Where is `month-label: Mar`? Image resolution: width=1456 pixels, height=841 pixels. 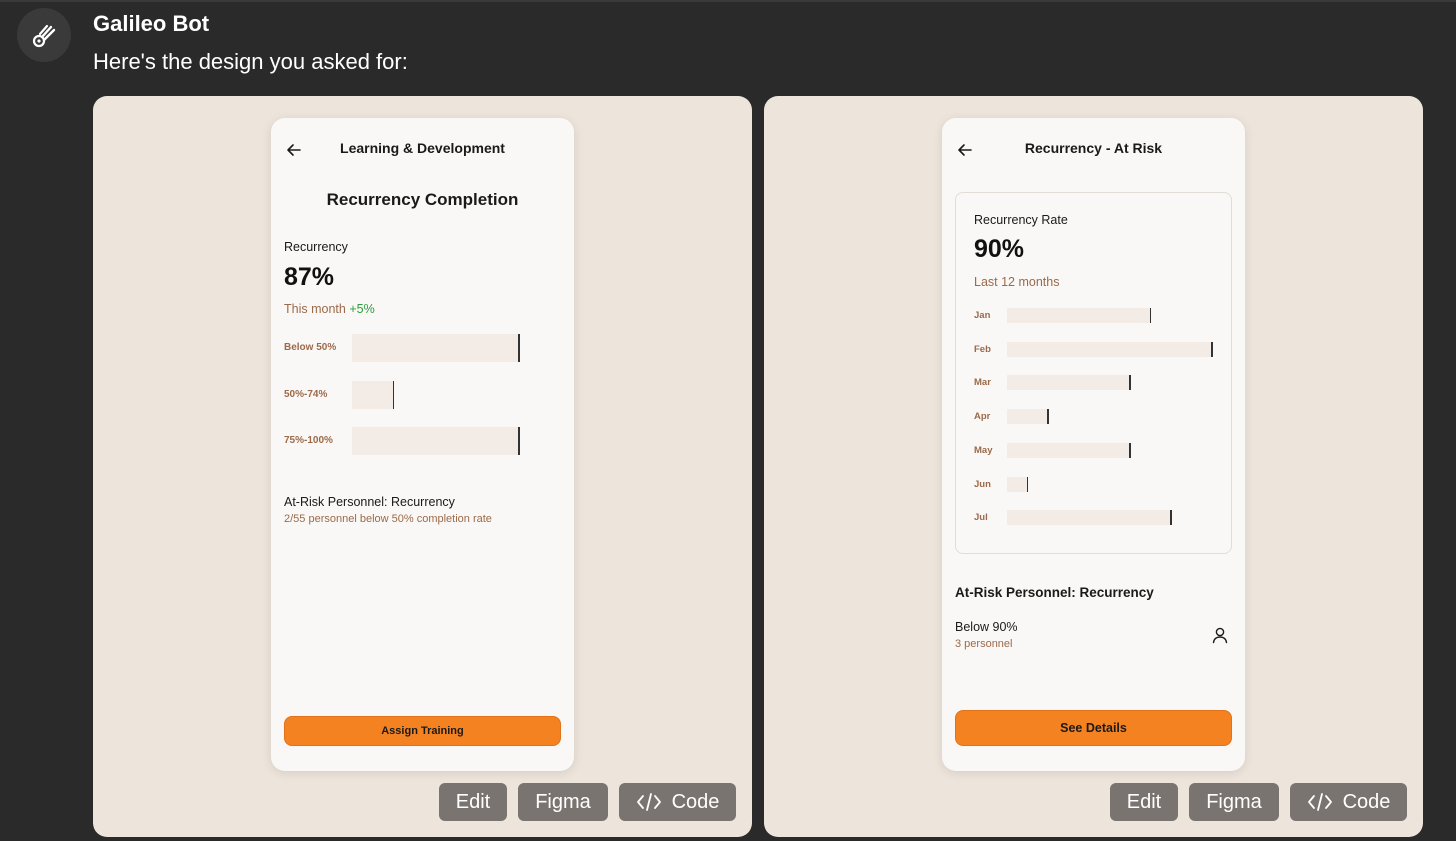
month-label: Mar is located at coordinates (982, 383).